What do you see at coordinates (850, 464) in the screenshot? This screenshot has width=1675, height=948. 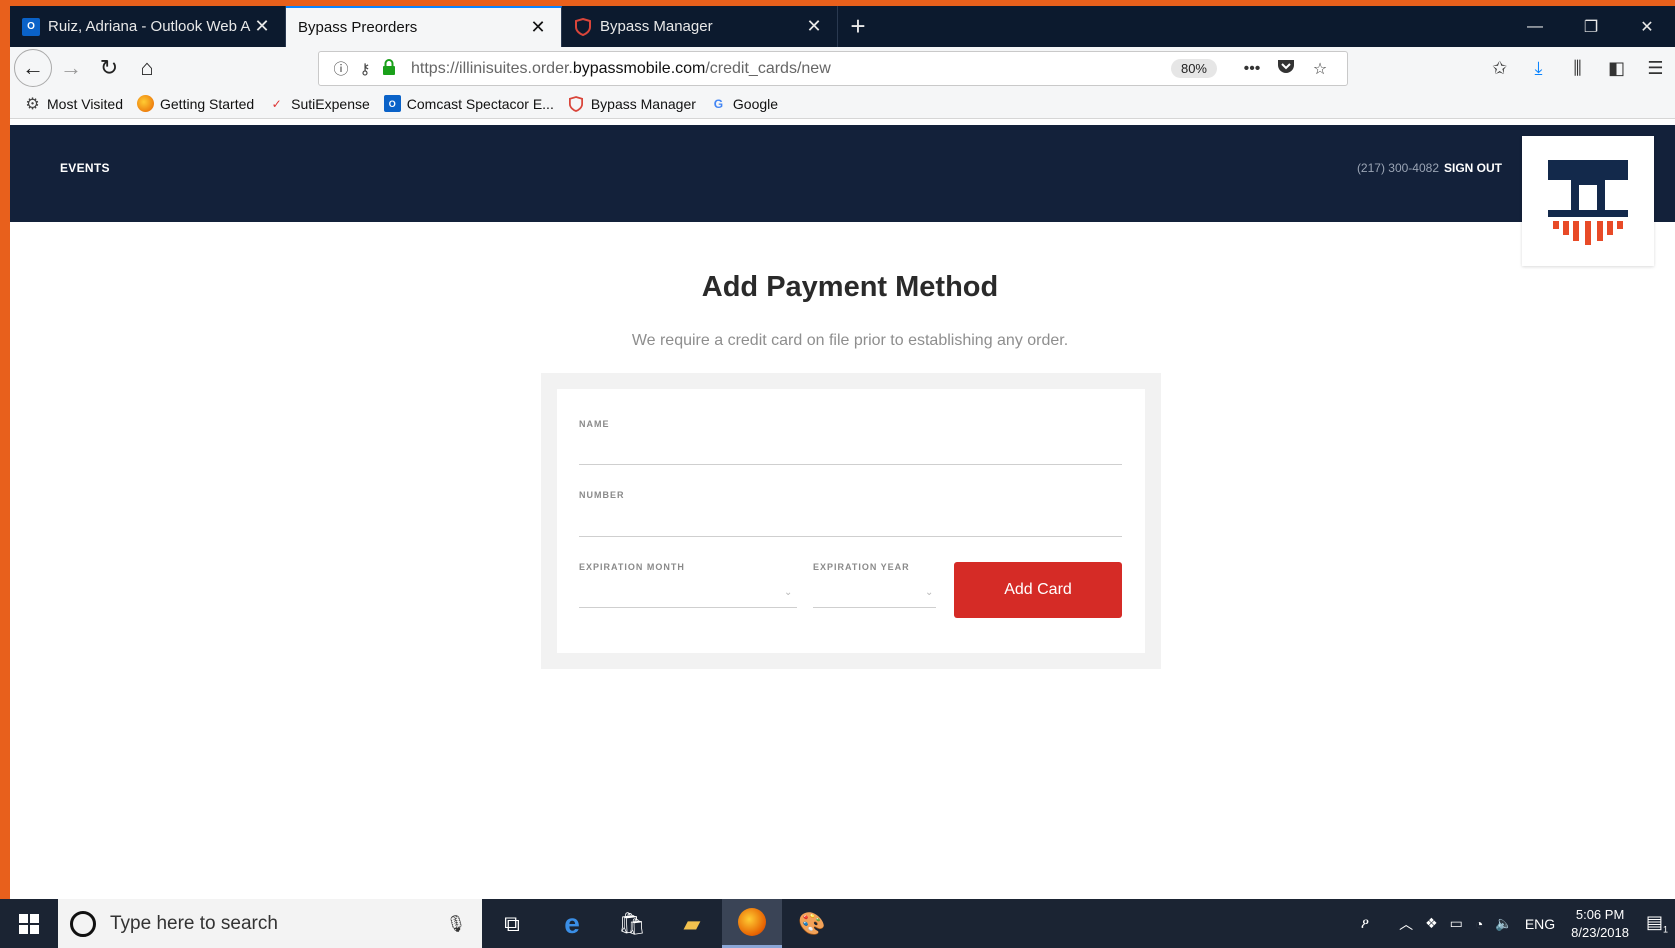 I see `name-field` at bounding box center [850, 464].